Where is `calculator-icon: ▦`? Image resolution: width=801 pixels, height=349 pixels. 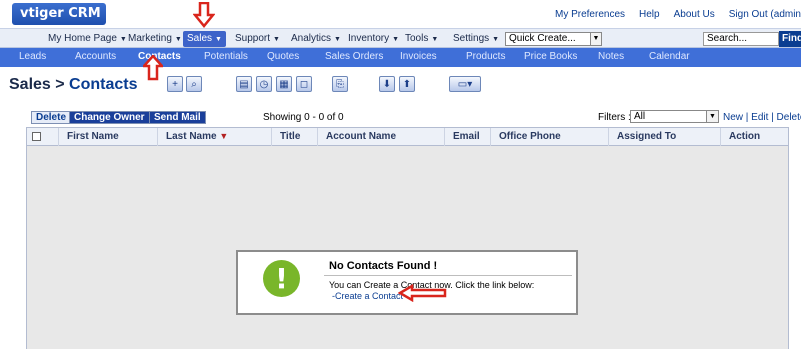
calculator-icon: ▦ is located at coordinates (284, 84).